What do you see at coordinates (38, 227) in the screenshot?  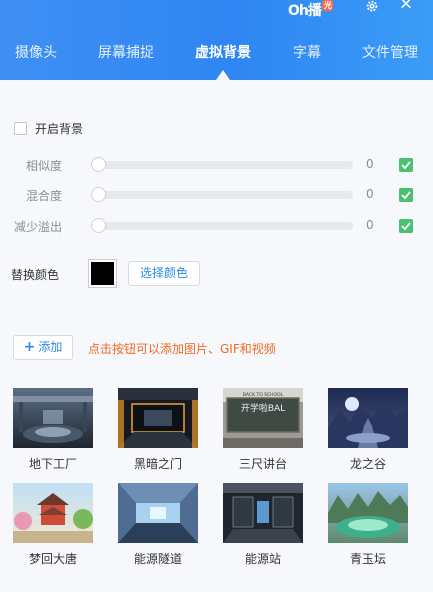 I see `spill-reduction-label: 减少溢出` at bounding box center [38, 227].